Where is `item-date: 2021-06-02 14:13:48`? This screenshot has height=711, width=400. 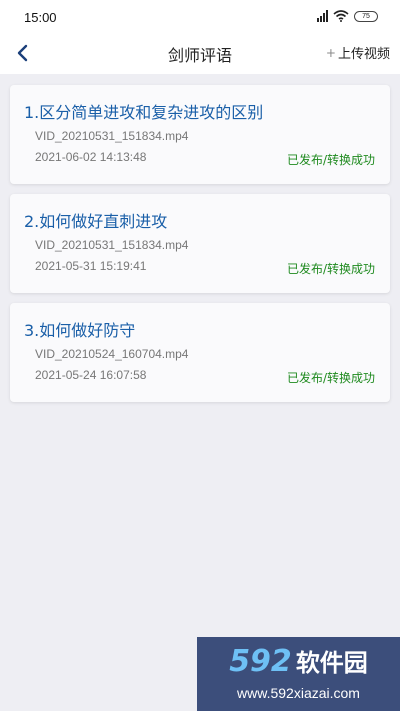
item-date: 2021-06-02 14:13:48 is located at coordinates (91, 157).